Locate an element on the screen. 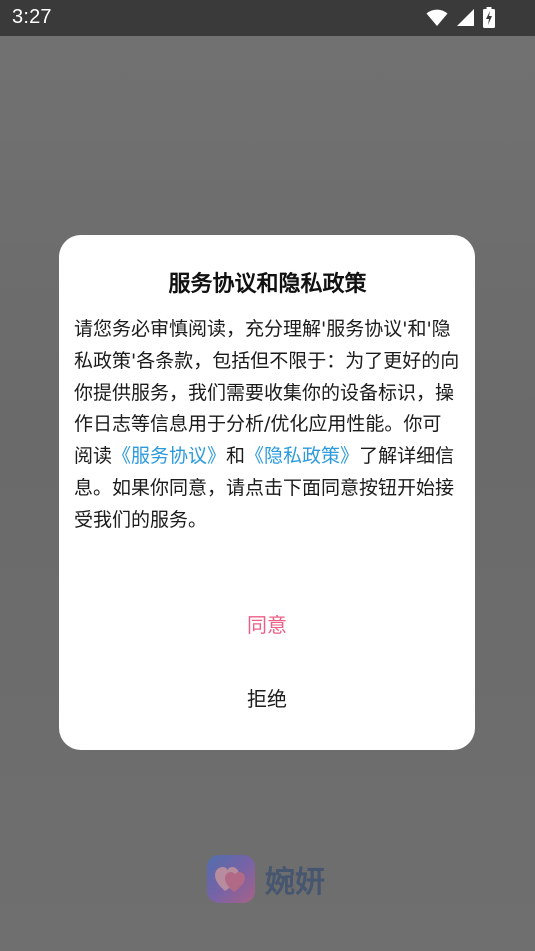  signal-icon is located at coordinates (465, 17).